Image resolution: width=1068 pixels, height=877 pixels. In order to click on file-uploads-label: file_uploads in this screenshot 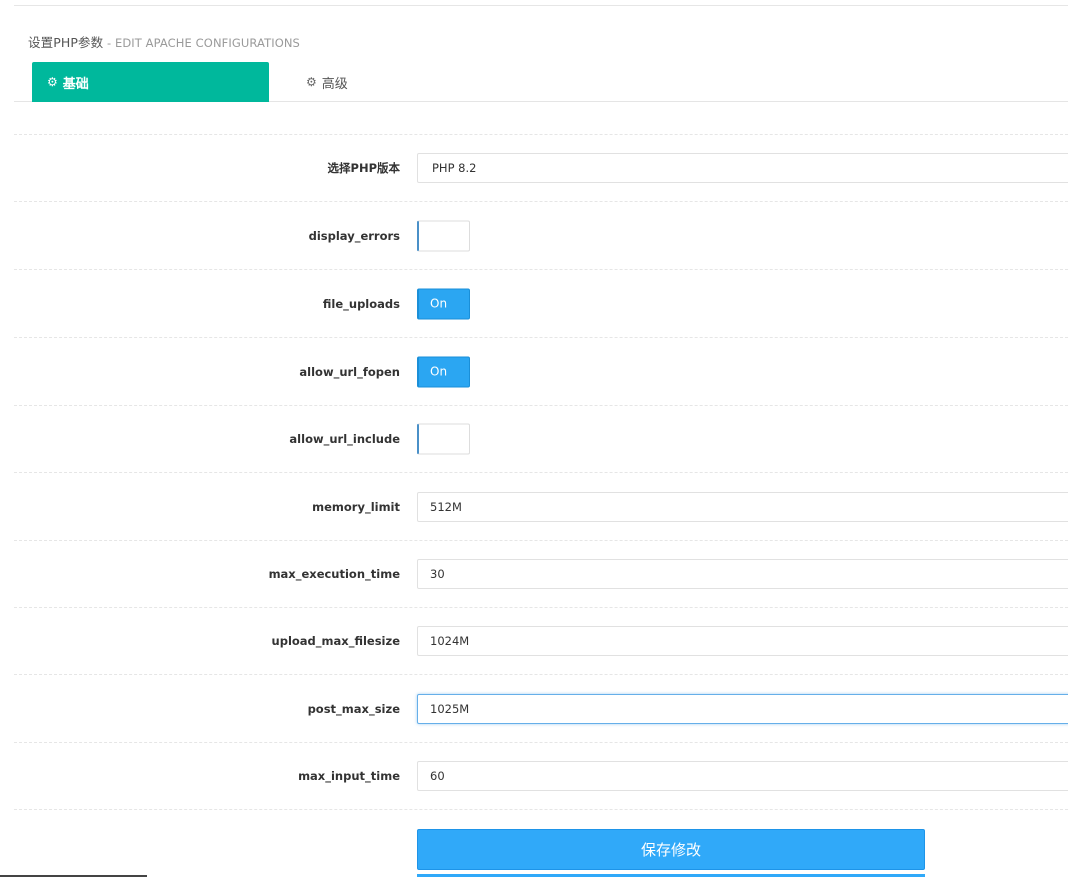, I will do `click(361, 303)`.